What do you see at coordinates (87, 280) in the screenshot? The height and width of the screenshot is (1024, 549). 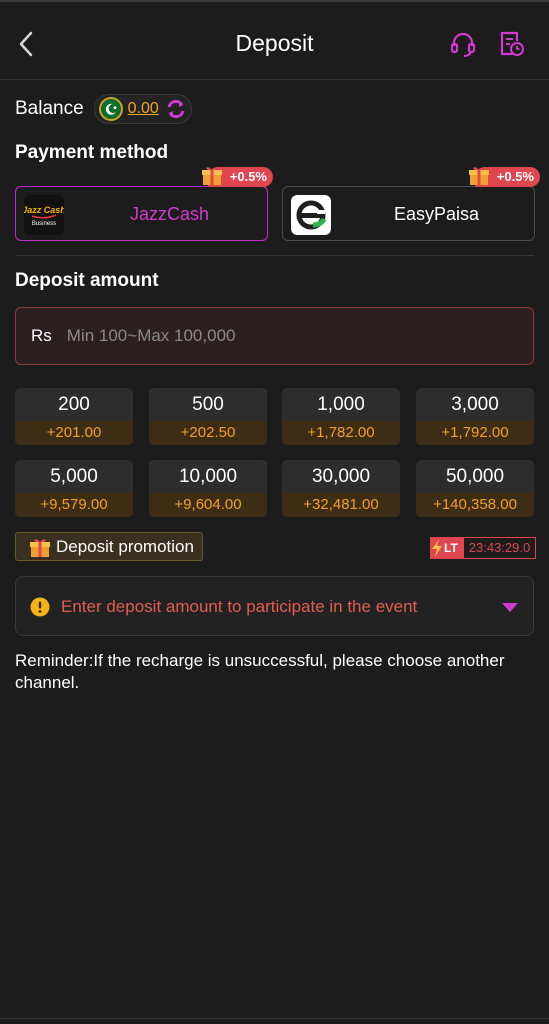 I see `deposit-amount-title: Deposit amount` at bounding box center [87, 280].